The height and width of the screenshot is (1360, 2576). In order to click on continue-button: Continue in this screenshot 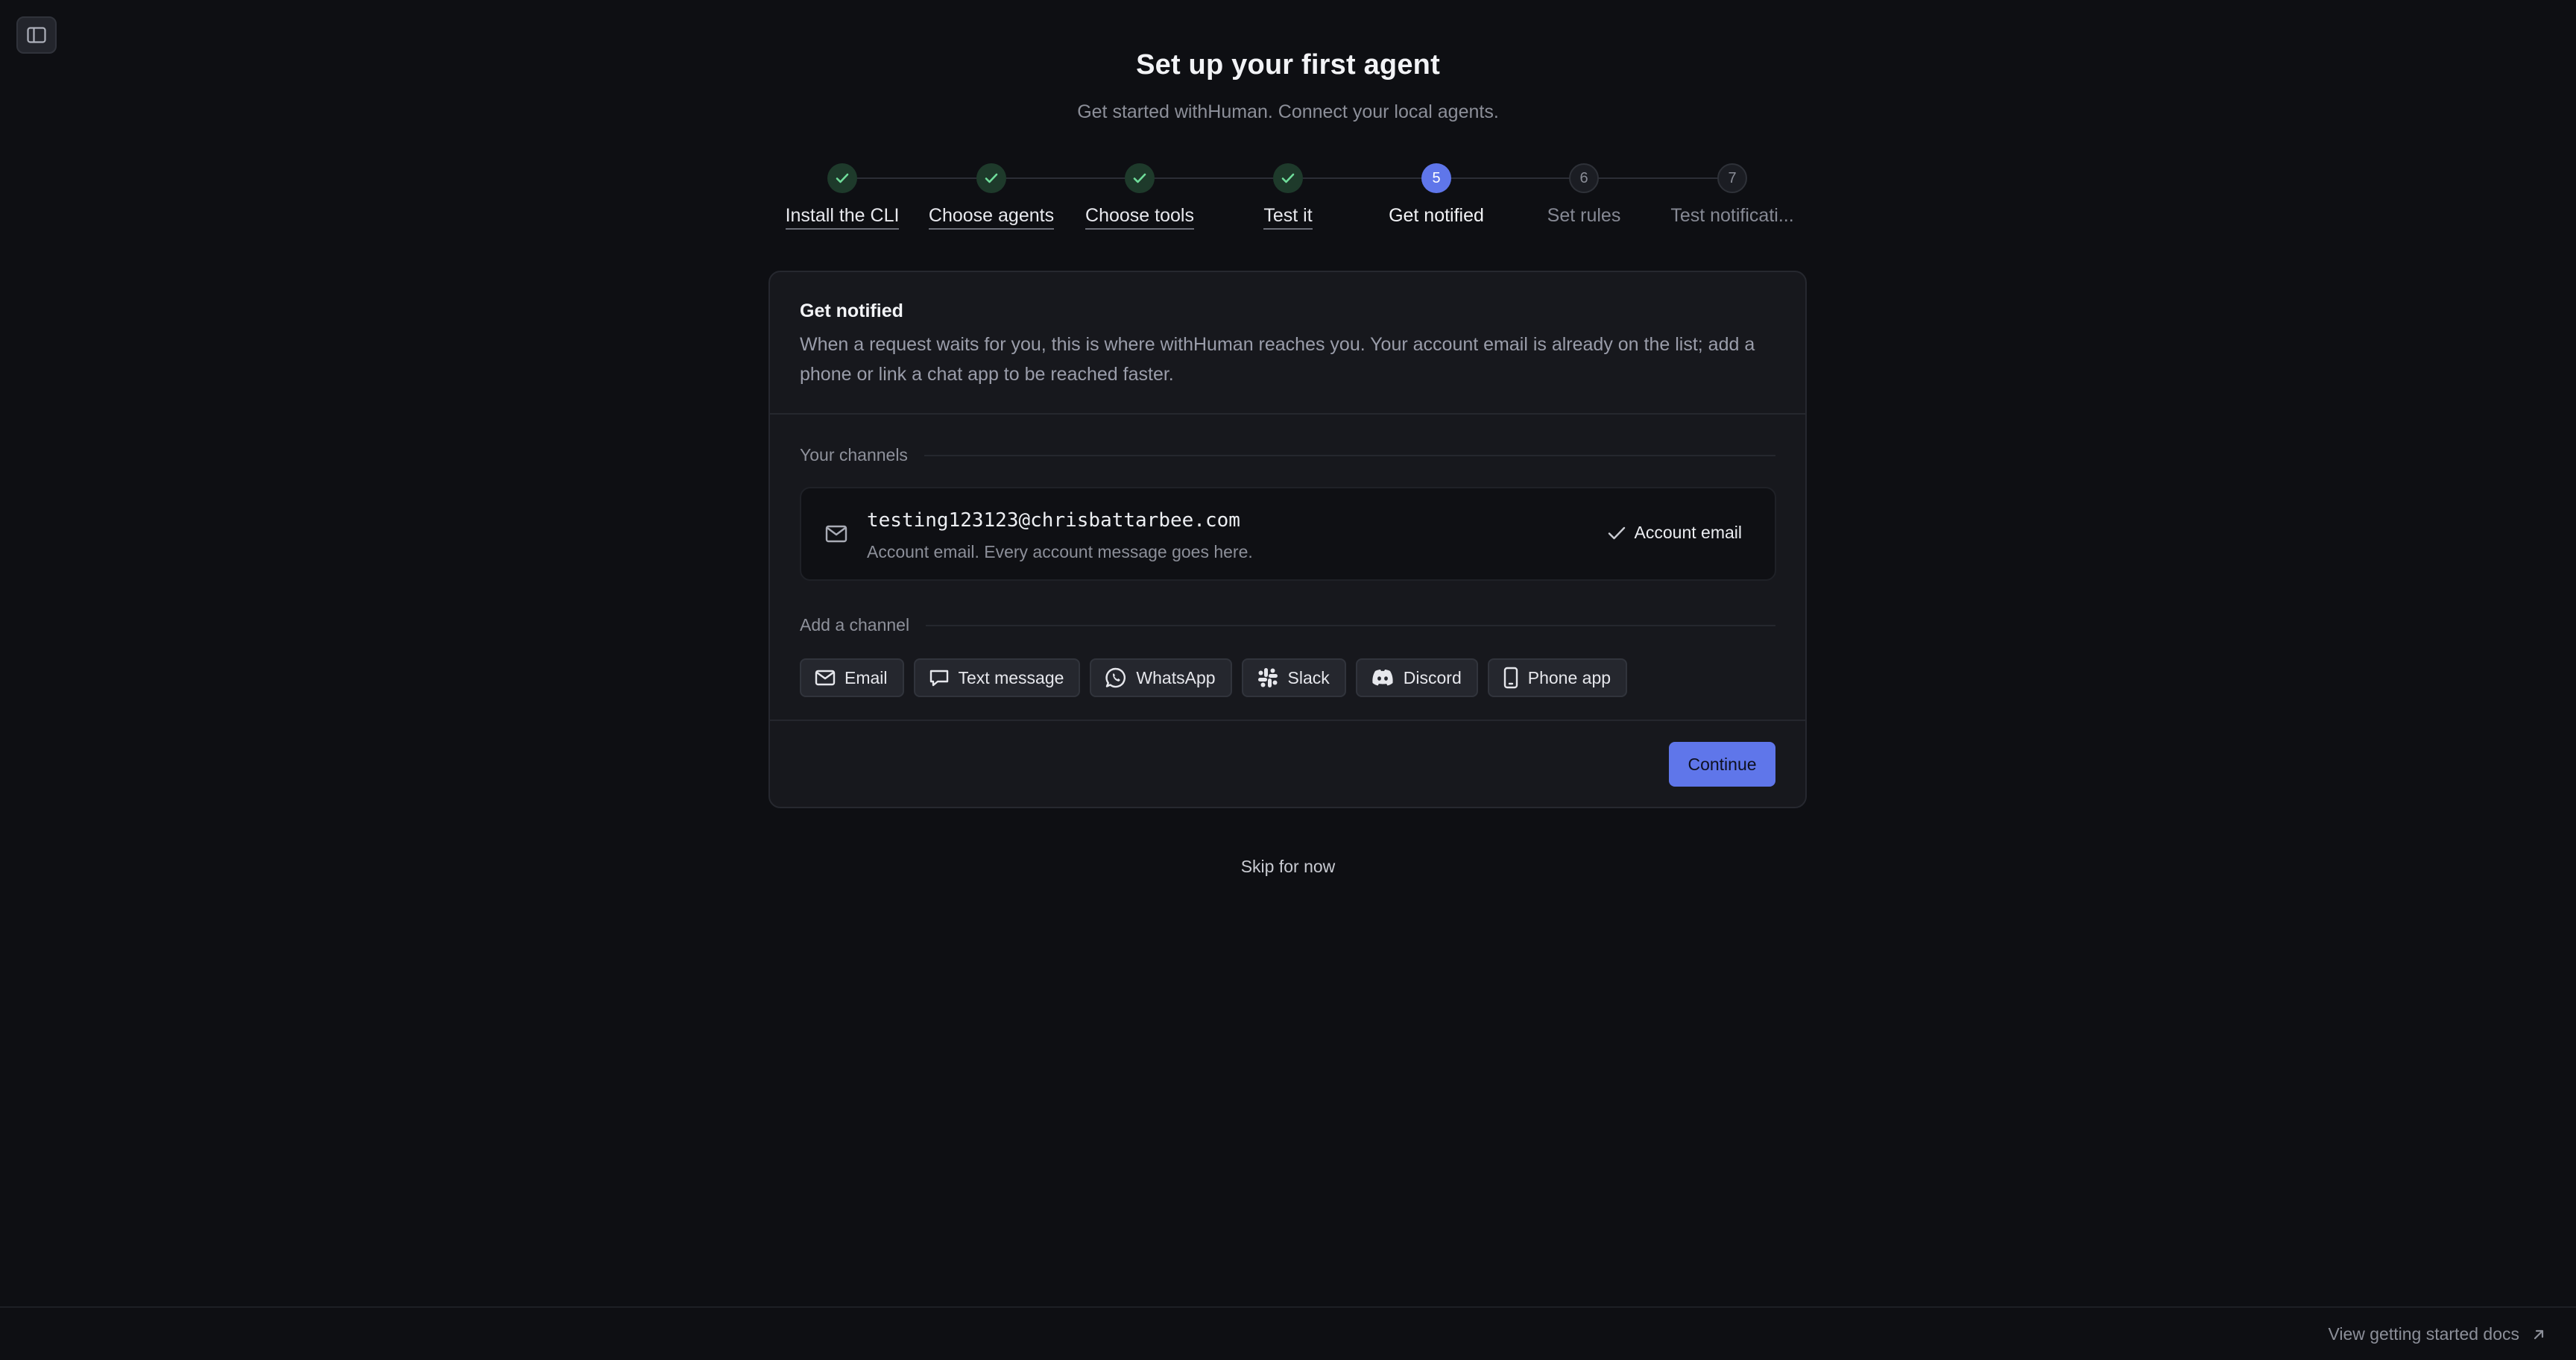, I will do `click(1722, 764)`.